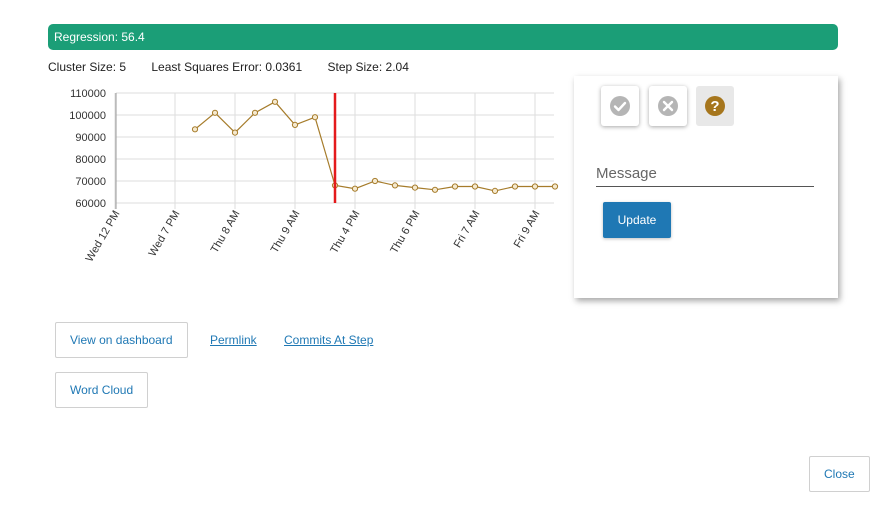  I want to click on positive-button, so click(620, 106).